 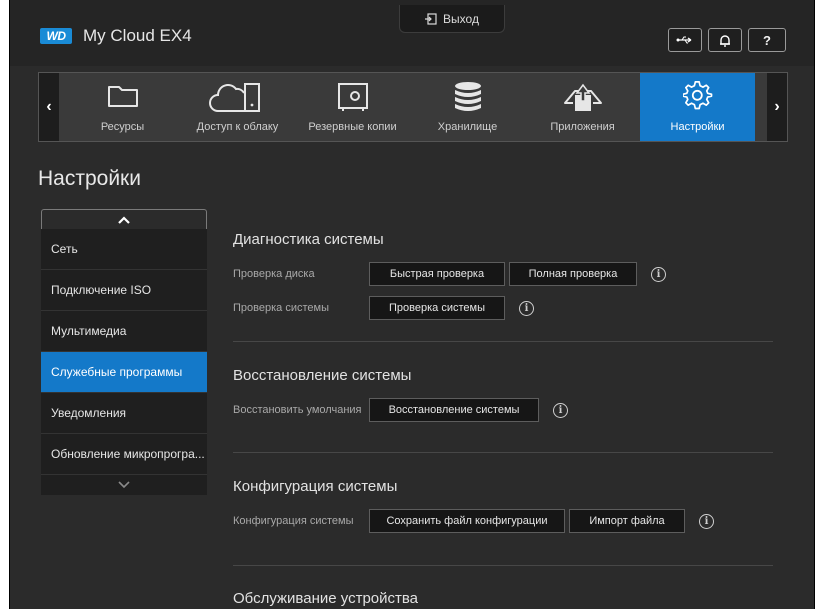 I want to click on usb-button, so click(x=685, y=40).